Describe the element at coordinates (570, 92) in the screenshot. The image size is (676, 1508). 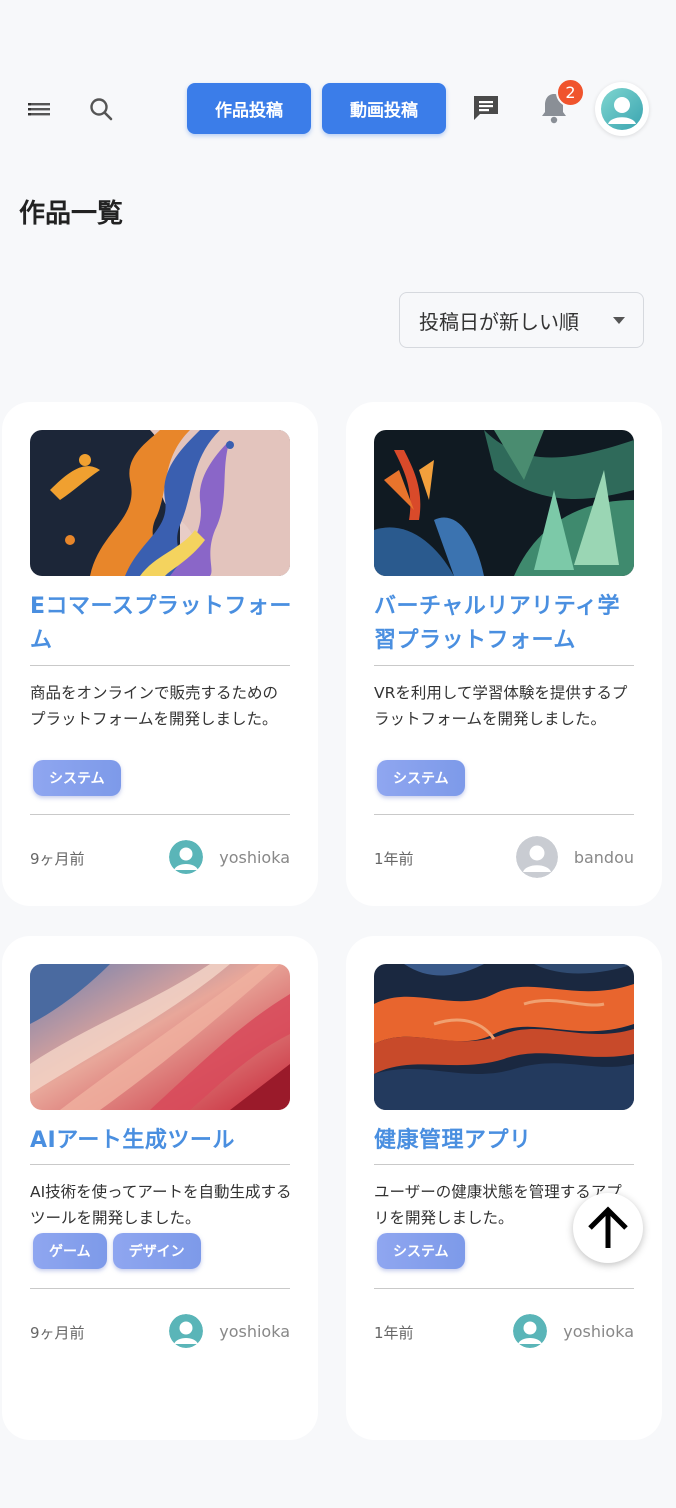
I see `notification-badge: 2` at that location.